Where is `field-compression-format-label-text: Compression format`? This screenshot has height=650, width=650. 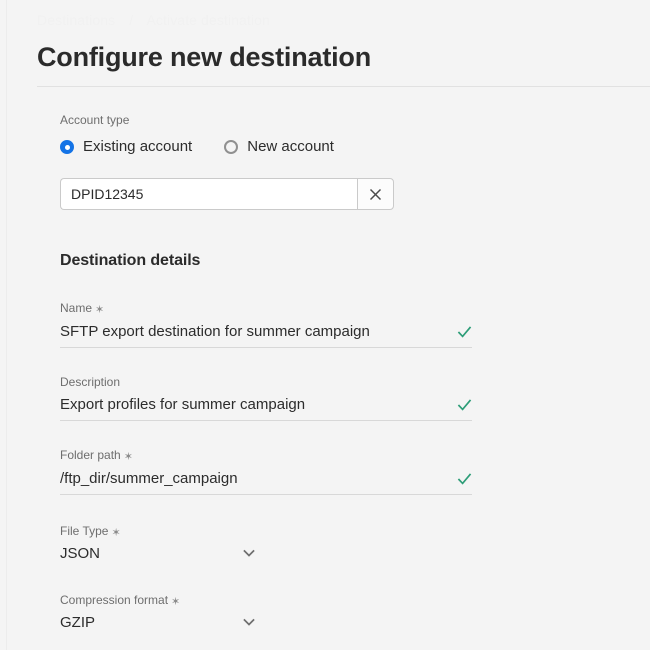 field-compression-format-label-text: Compression format is located at coordinates (114, 600).